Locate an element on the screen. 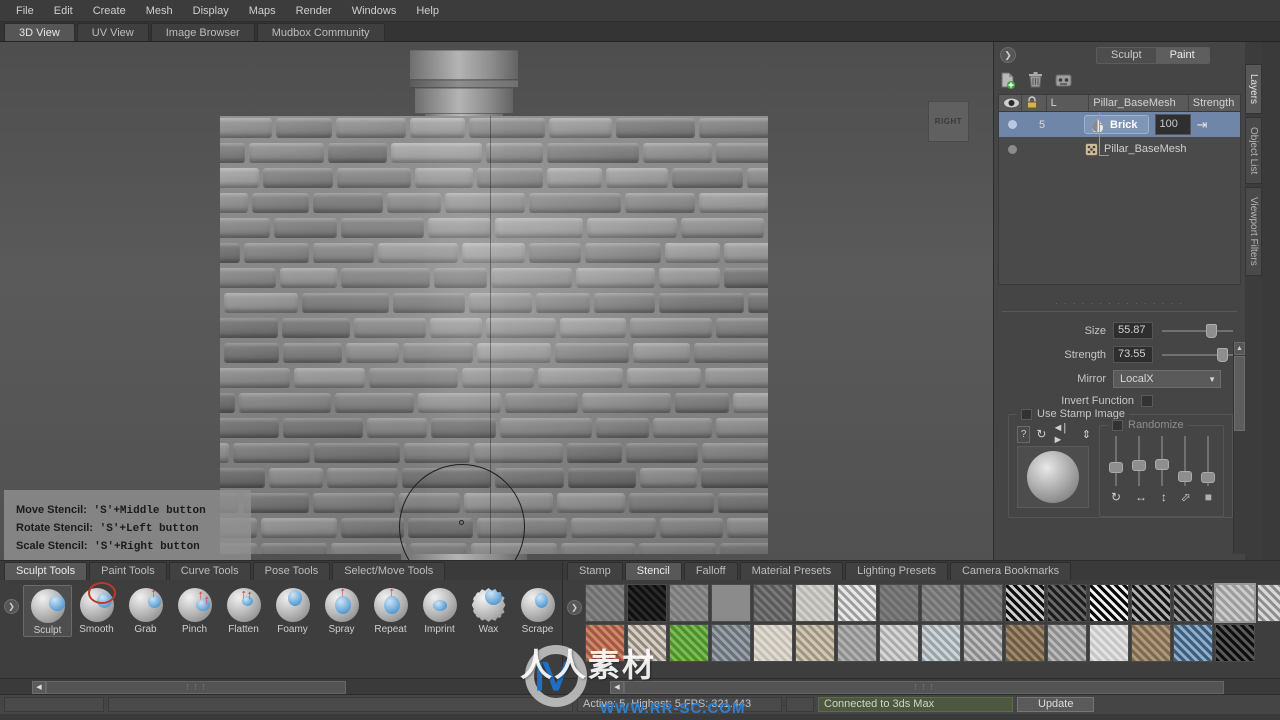  use-stamp-image-checkbox is located at coordinates (1026, 414).